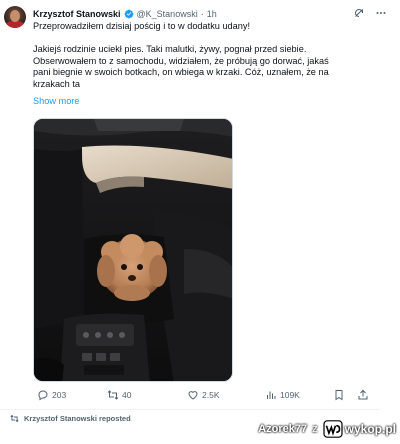 Image resolution: width=400 pixels, height=444 pixels. I want to click on wykop-logo-icon, so click(333, 429).